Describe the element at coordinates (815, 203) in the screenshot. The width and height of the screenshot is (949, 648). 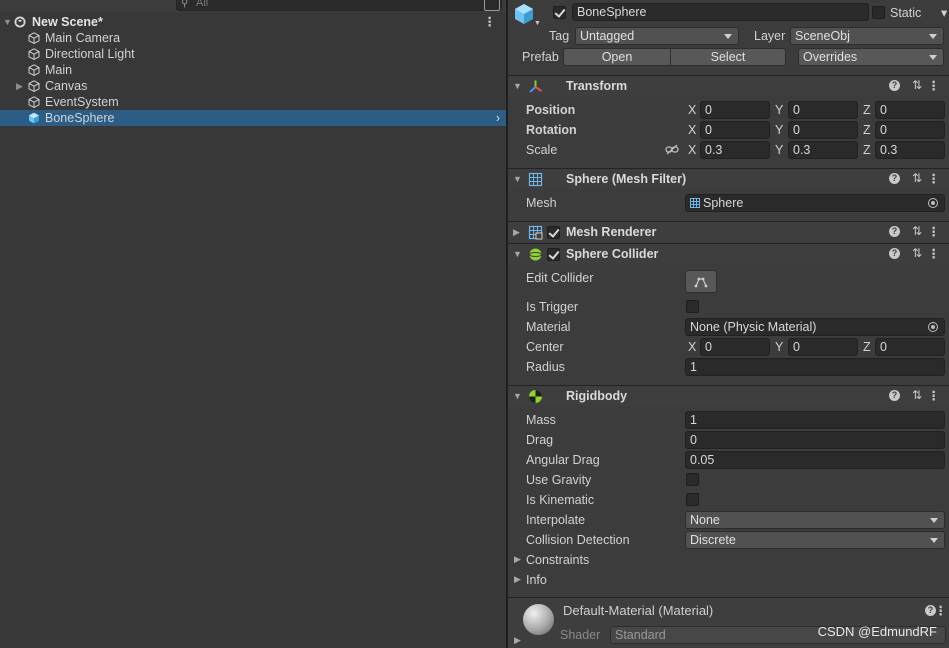
I see `mesh-object-field: Sphere` at that location.